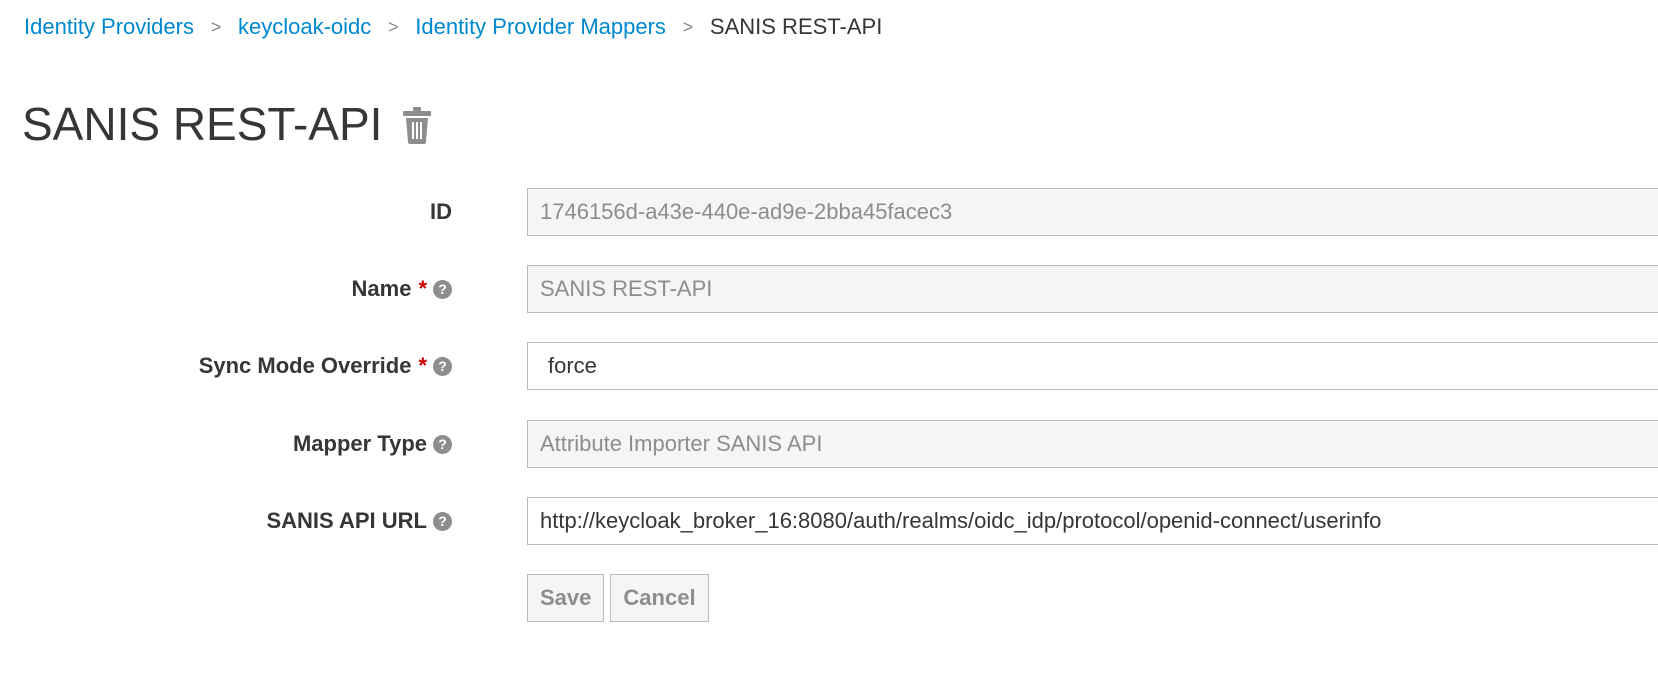 The image size is (1658, 686). I want to click on id-field, so click(1092, 212).